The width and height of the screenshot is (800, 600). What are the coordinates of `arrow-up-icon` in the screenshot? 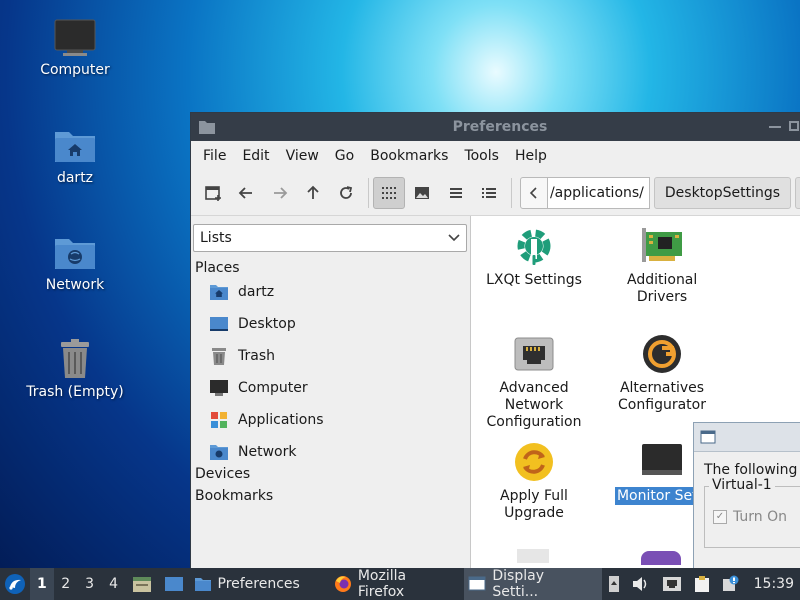 It's located at (313, 192).